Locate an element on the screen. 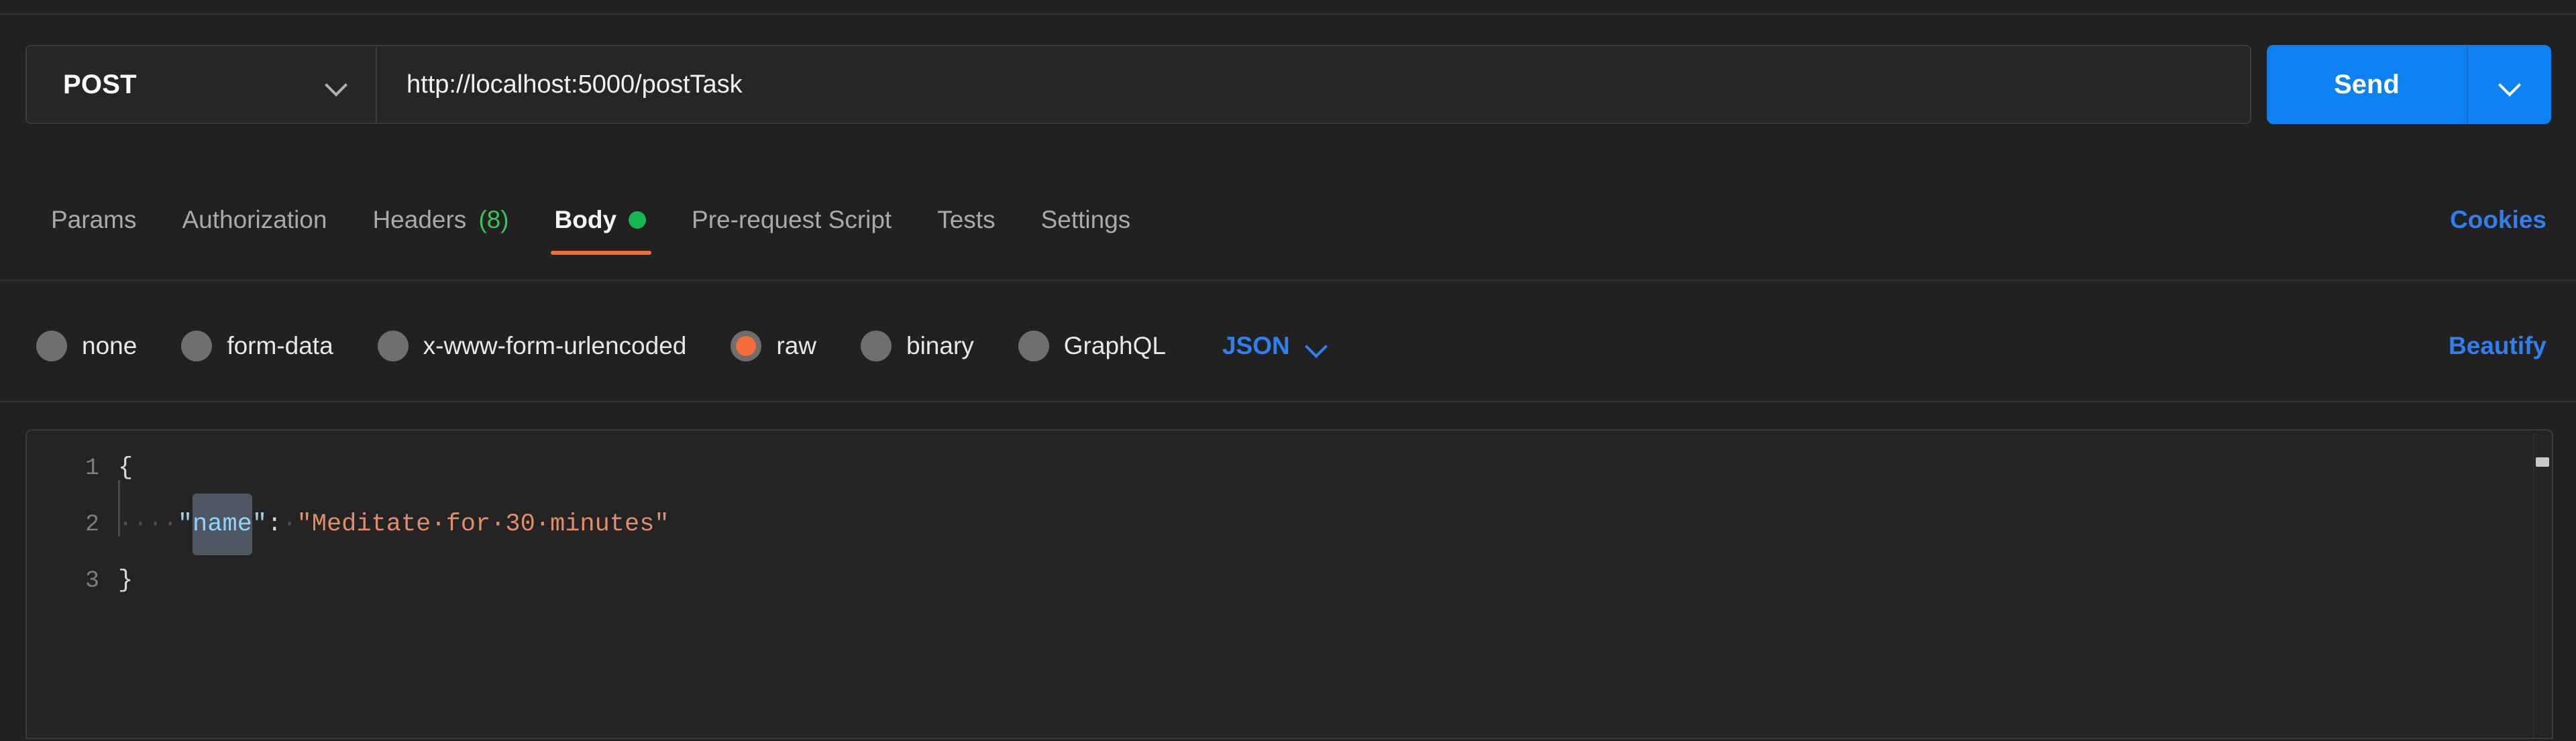  send-button-label: Send is located at coordinates (2367, 84).